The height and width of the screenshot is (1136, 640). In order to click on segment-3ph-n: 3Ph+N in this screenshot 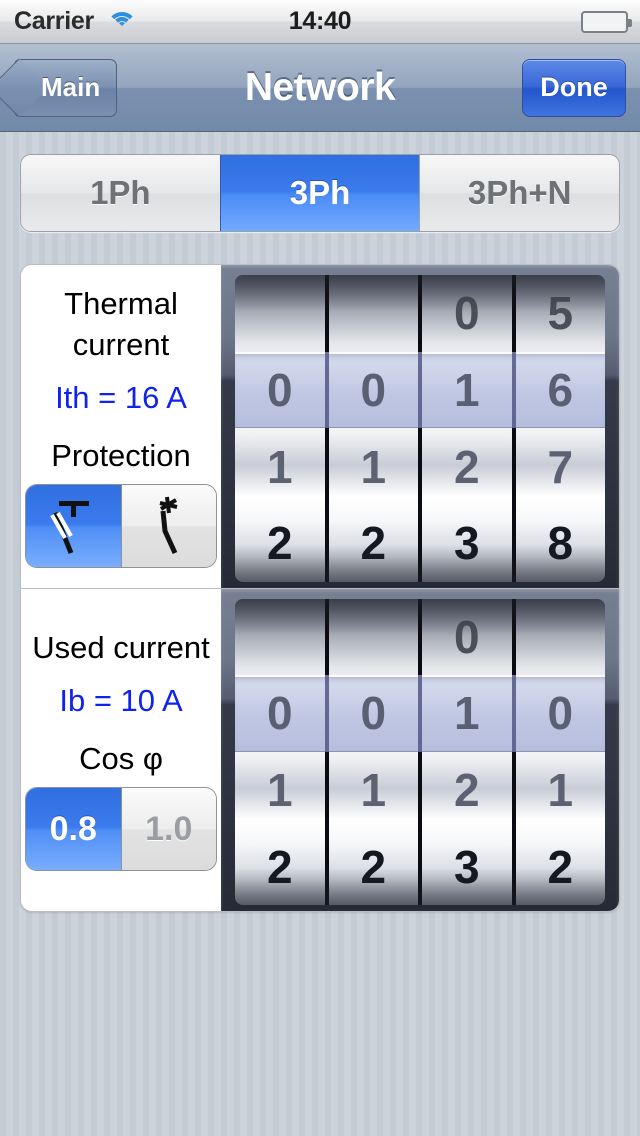, I will do `click(519, 193)`.